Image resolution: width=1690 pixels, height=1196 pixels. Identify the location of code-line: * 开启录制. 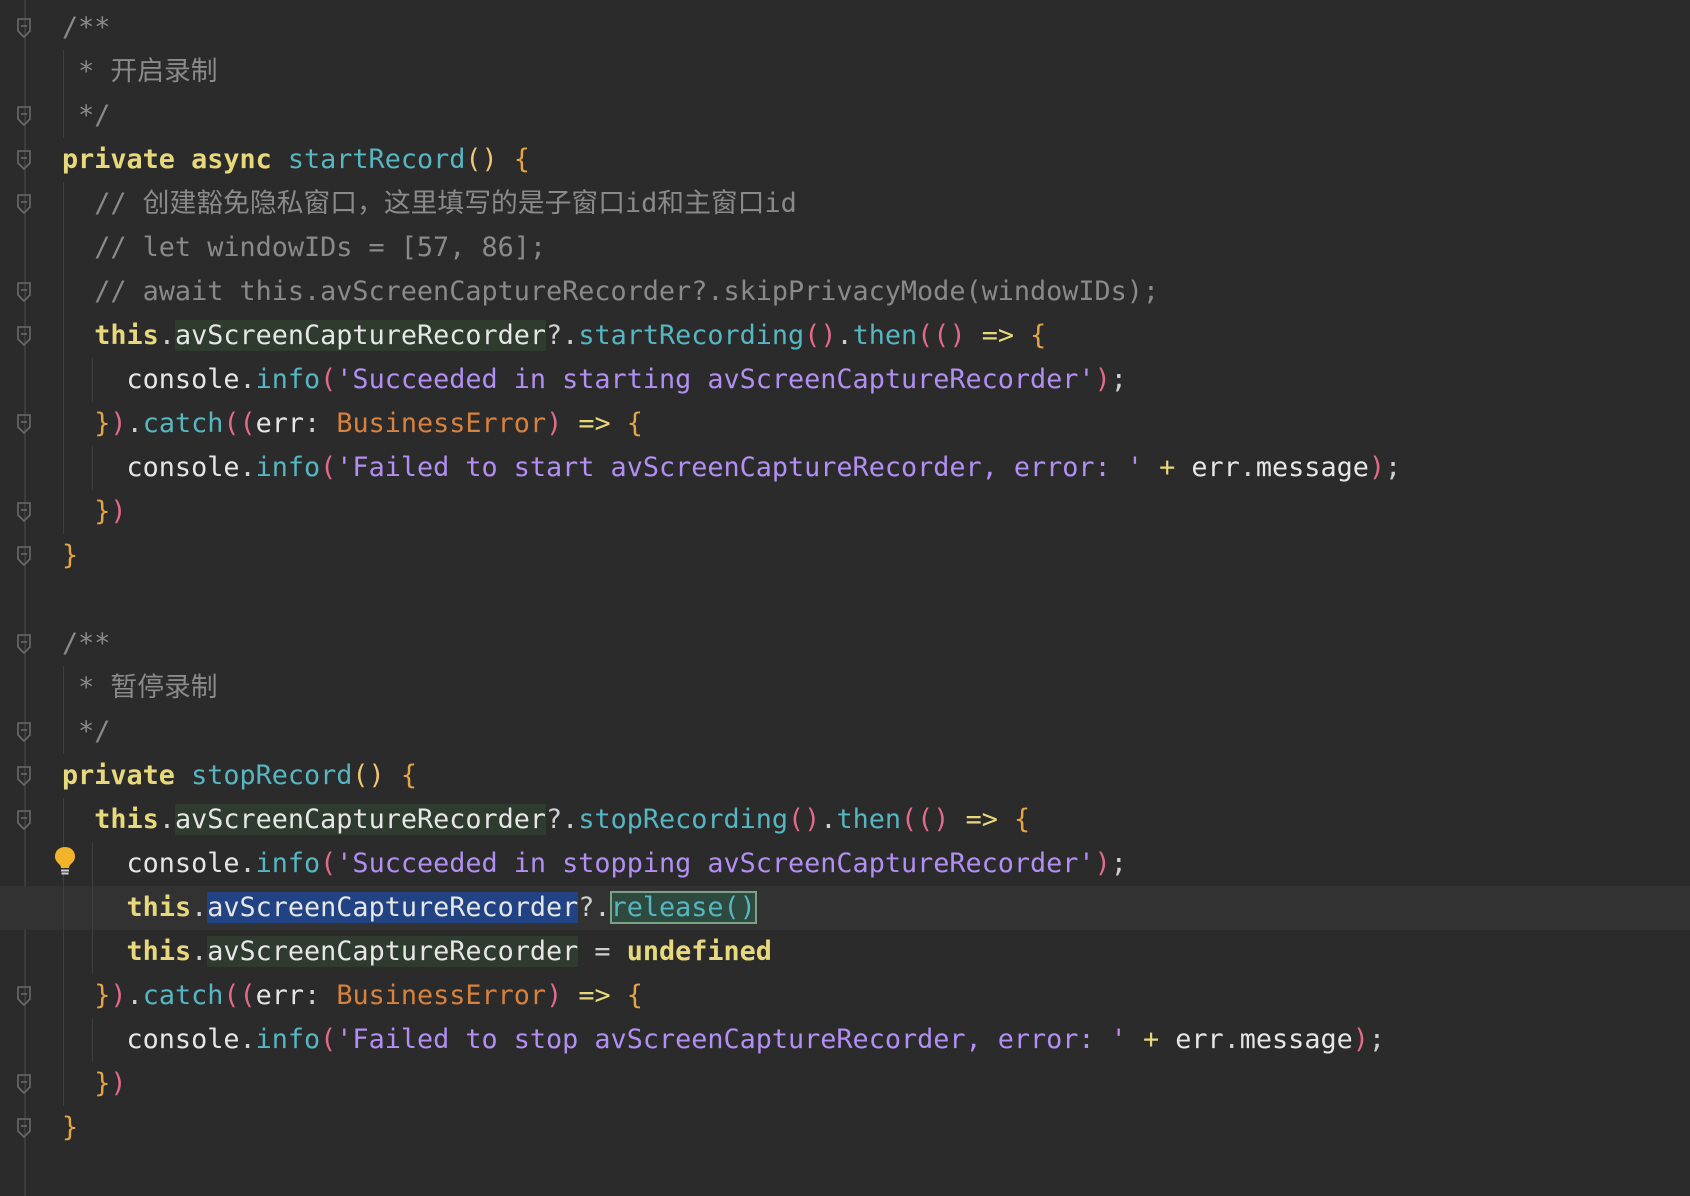
(845, 72).